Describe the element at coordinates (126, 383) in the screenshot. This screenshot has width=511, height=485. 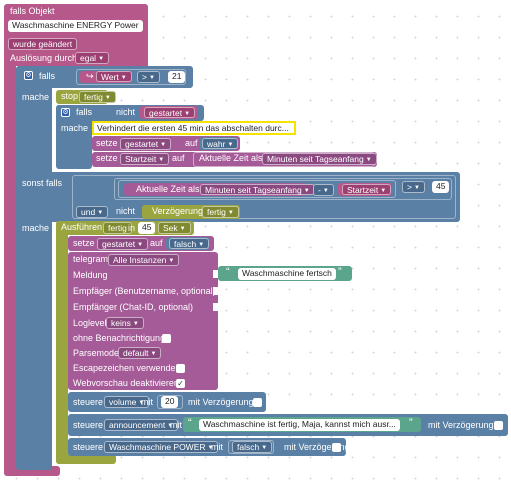
I see `telegram-webpreview-label: Webvorschau deaktivieren` at that location.